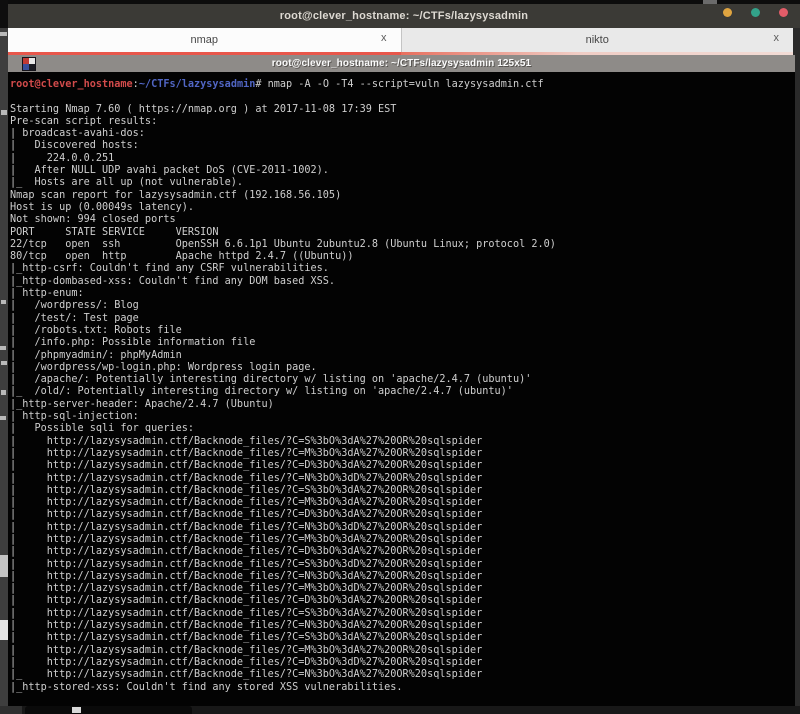 This screenshot has height=714, width=800. Describe the element at coordinates (4, 630) in the screenshot. I see `background-window-fragment` at that location.